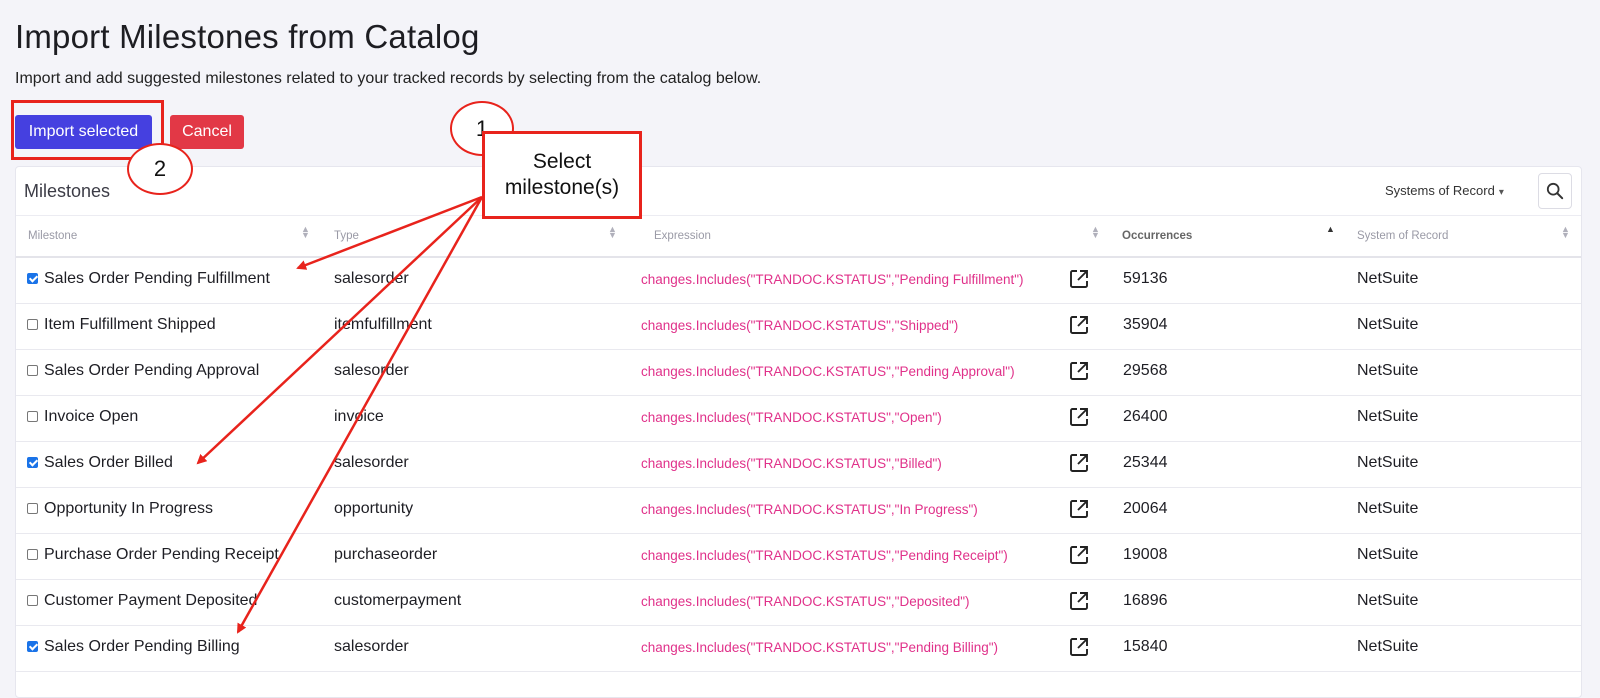 The width and height of the screenshot is (1600, 698). What do you see at coordinates (247, 36) in the screenshot?
I see `page-title: Import Milestones from Catalog` at bounding box center [247, 36].